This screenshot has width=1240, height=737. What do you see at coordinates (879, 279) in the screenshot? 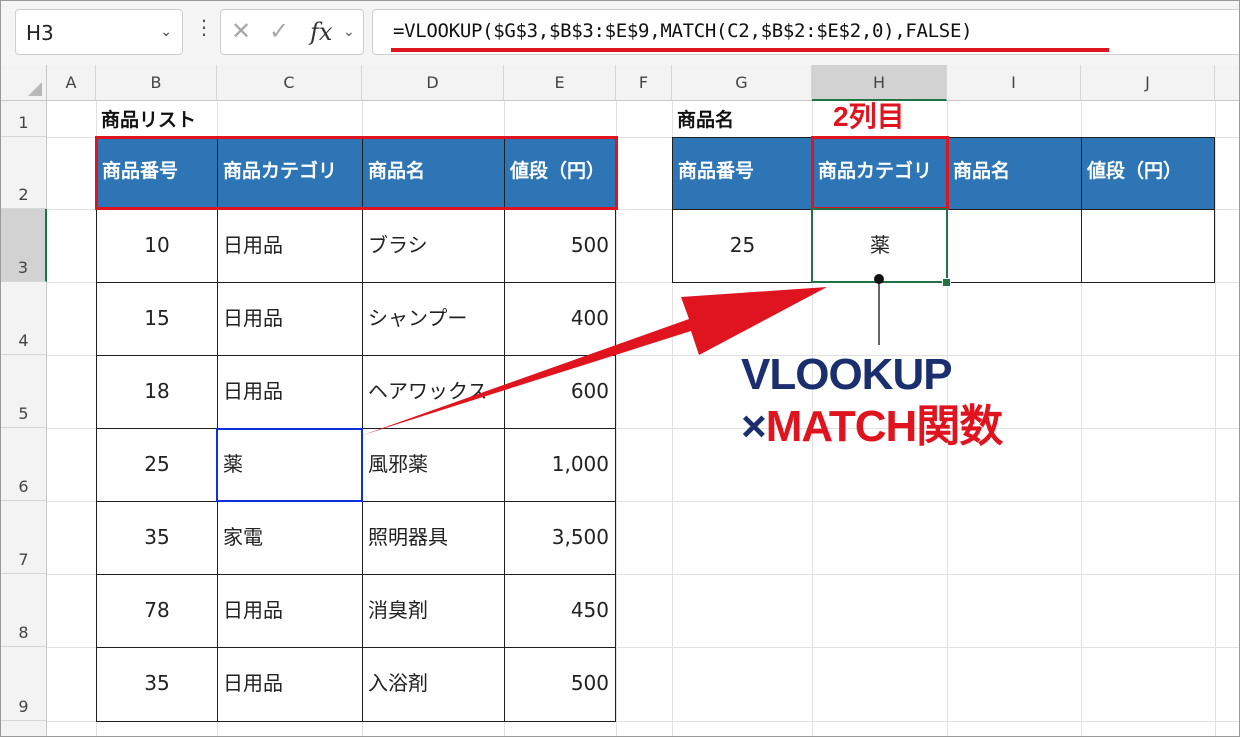
I see `pointer-dot` at bounding box center [879, 279].